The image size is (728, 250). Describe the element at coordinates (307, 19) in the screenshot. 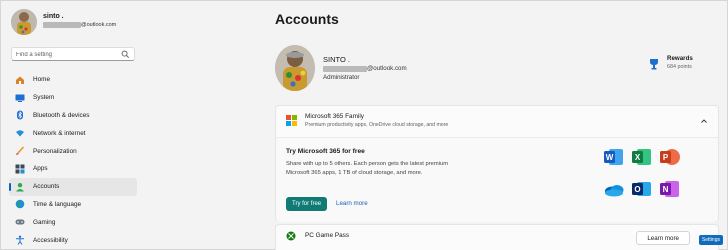

I see `page-title: Accounts` at that location.